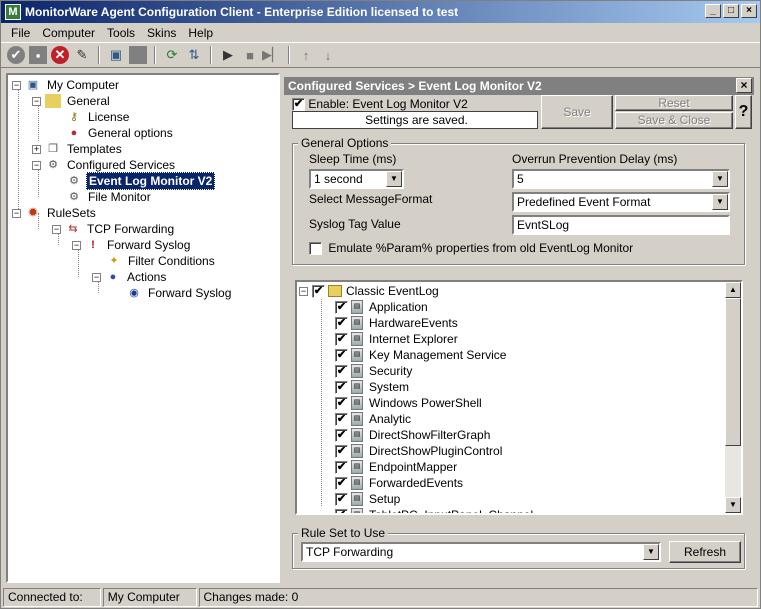  I want to click on eventlog-item: ✔ ▤ Windows PowerShell, so click(408, 403).